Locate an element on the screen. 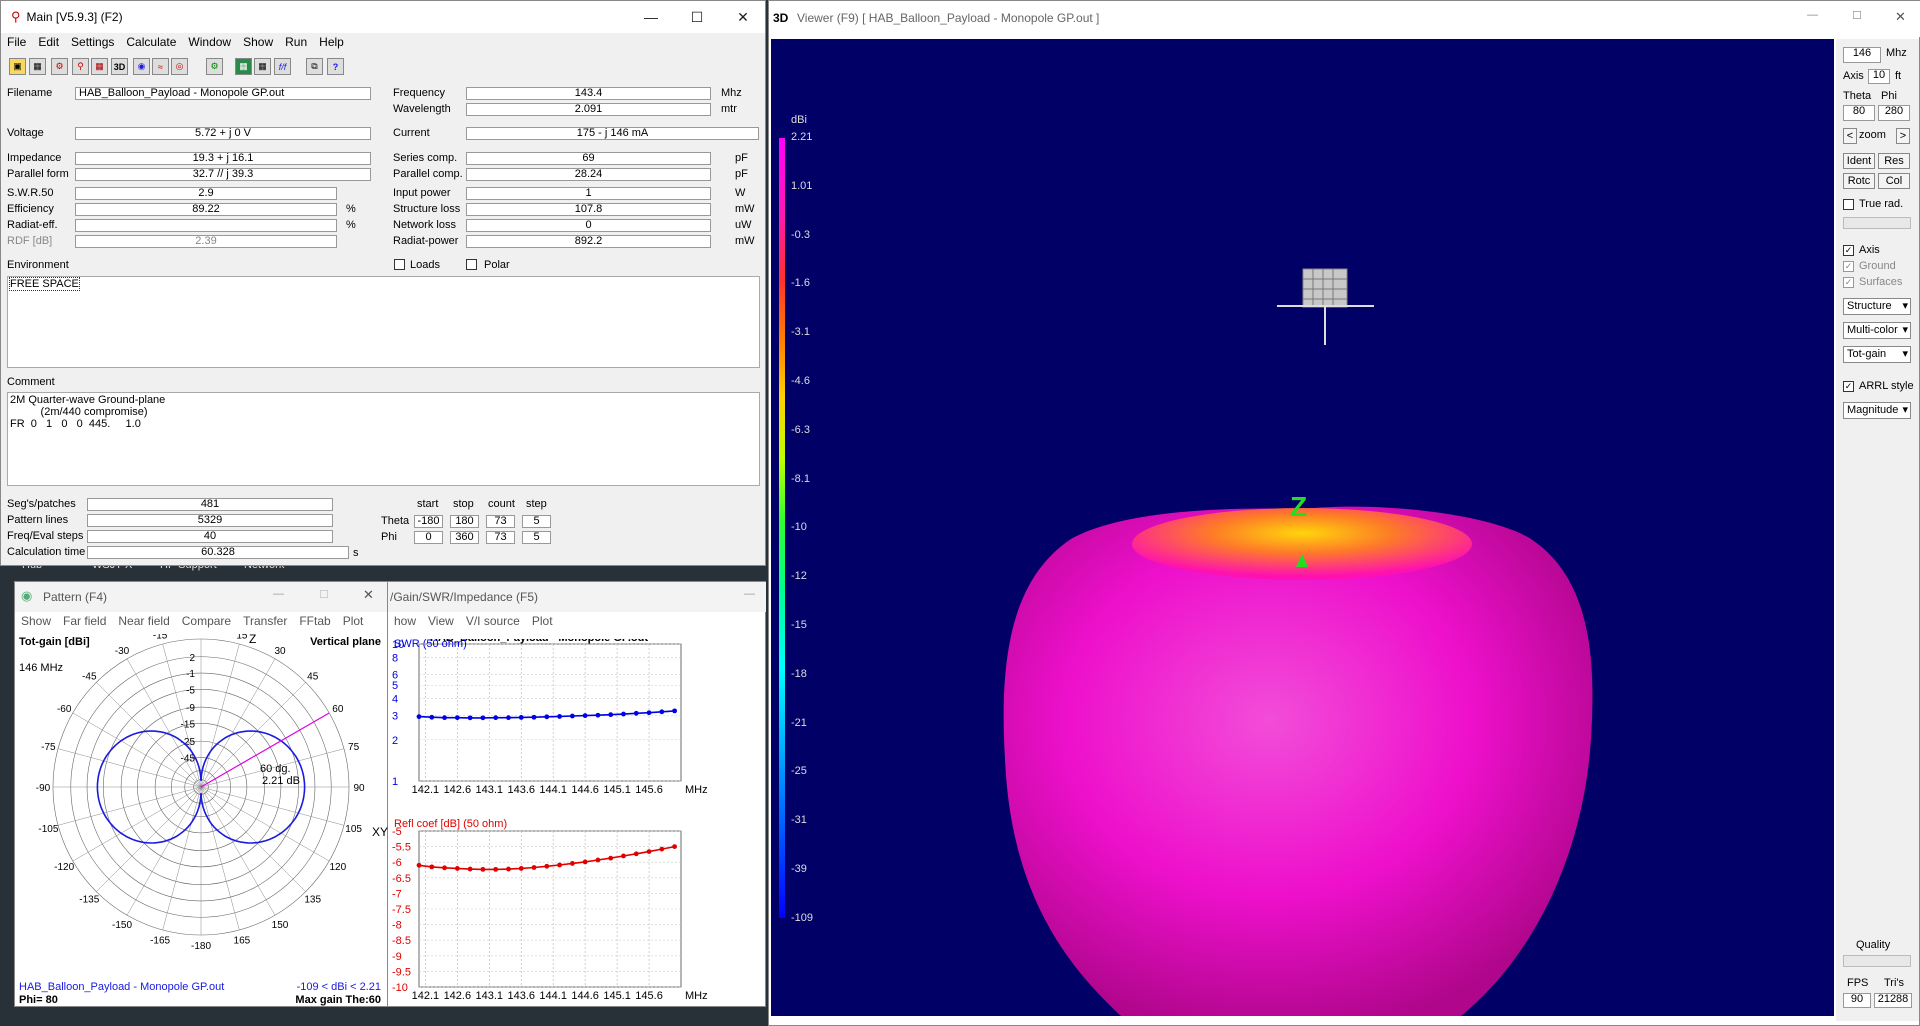 This screenshot has width=1920, height=1026. target-icon: ⚙ is located at coordinates (214, 66).